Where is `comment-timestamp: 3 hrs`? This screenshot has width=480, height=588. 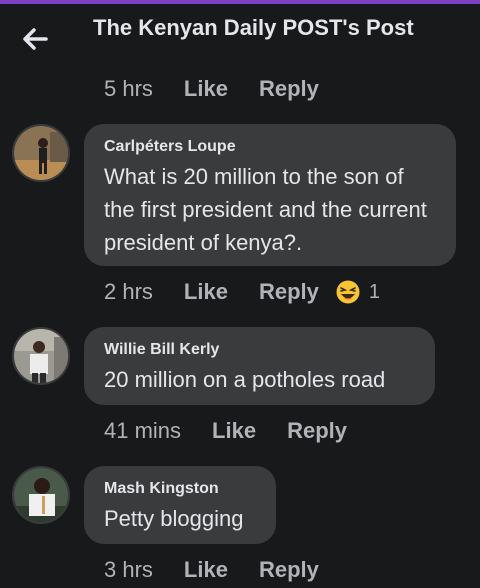 comment-timestamp: 3 hrs is located at coordinates (128, 569).